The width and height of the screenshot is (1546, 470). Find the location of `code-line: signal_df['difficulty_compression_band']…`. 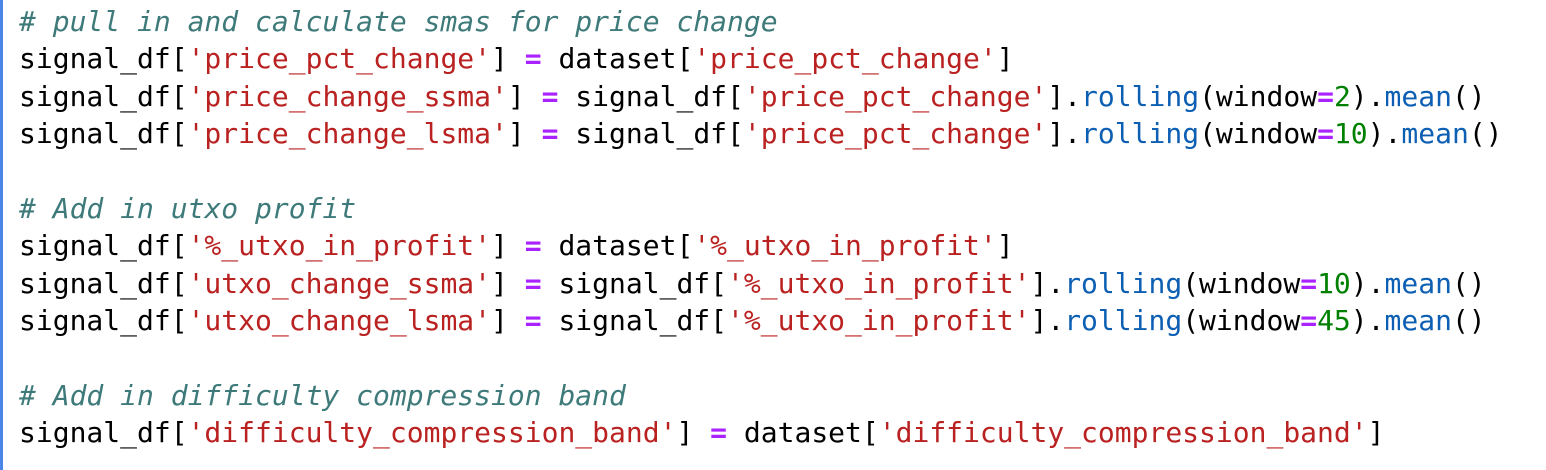

code-line: signal_df['difficulty_compression_band']… is located at coordinates (761, 432).